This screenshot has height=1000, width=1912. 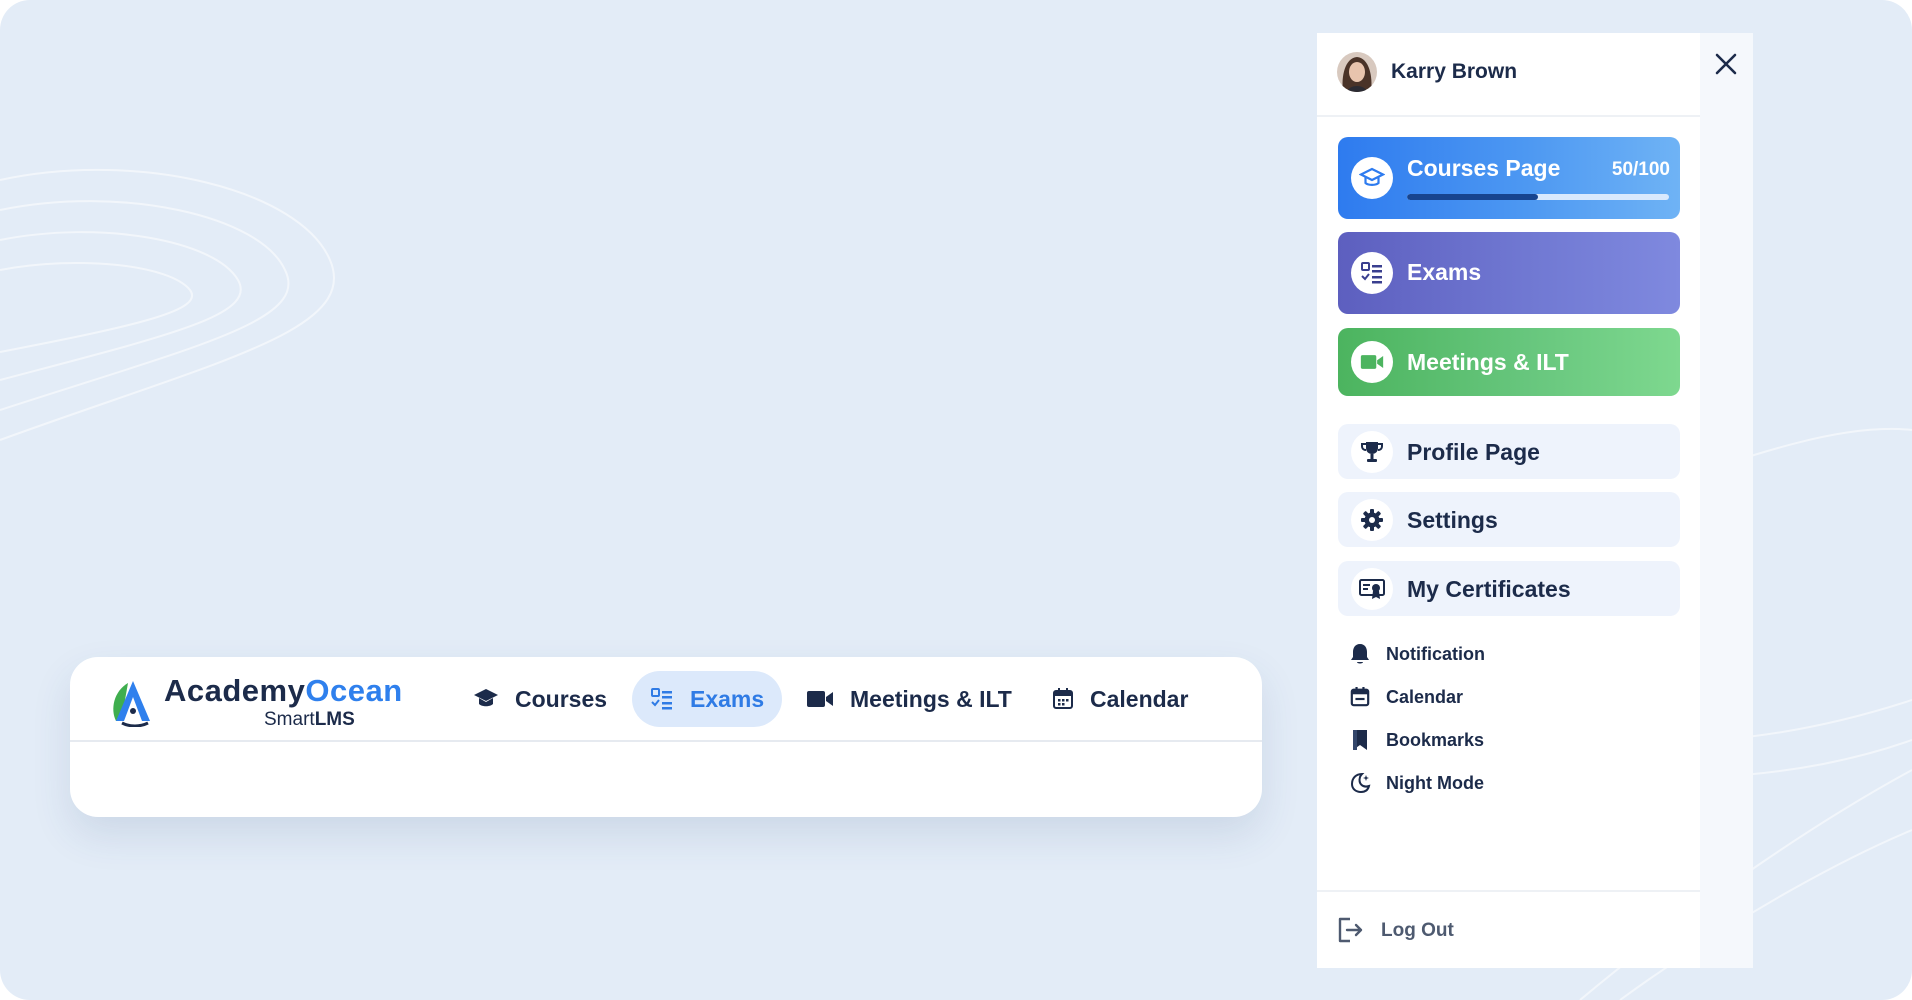 What do you see at coordinates (1360, 740) in the screenshot?
I see `bookmark-icon` at bounding box center [1360, 740].